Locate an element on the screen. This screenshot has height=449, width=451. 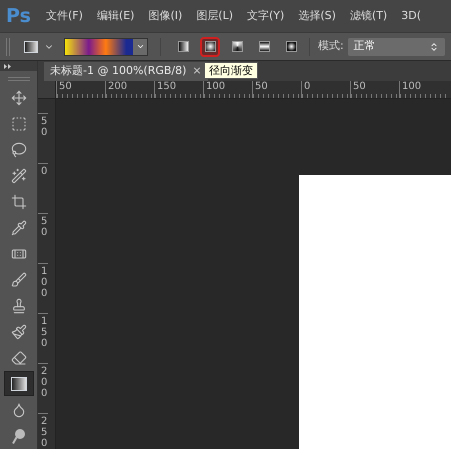
mode-select: 正常 is located at coordinates (396, 47).